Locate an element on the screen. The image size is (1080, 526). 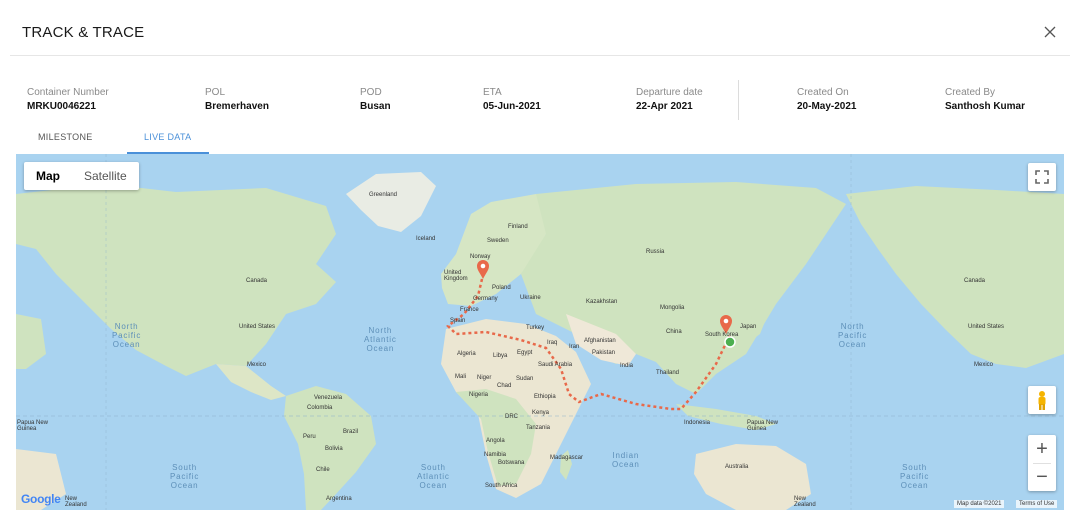
map-label: Turkey is located at coordinates (535, 328).